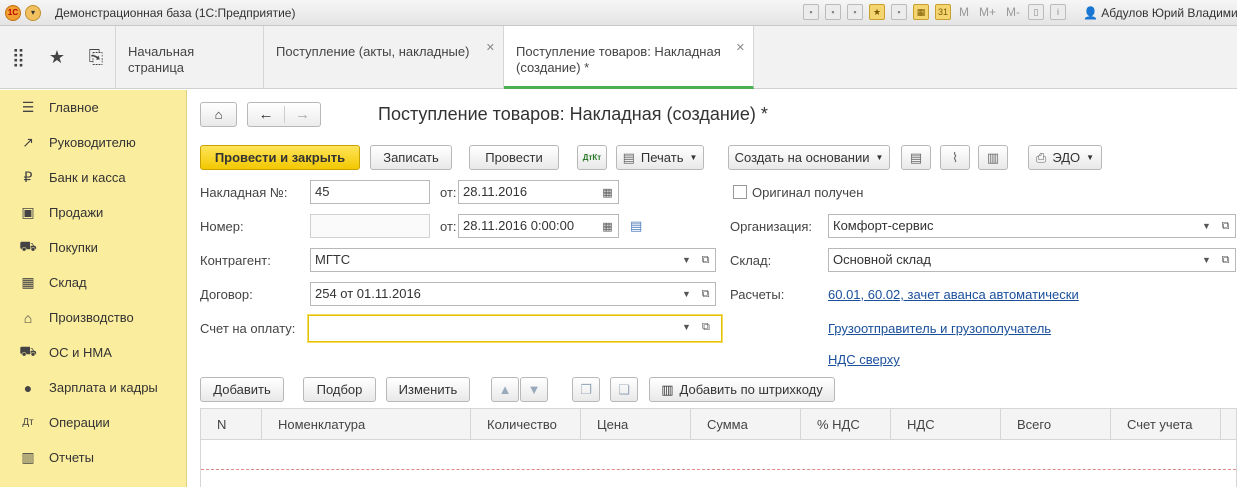 This screenshot has height=487, width=1237. What do you see at coordinates (921, 12) in the screenshot?
I see `calculator-icon: ▦` at bounding box center [921, 12].